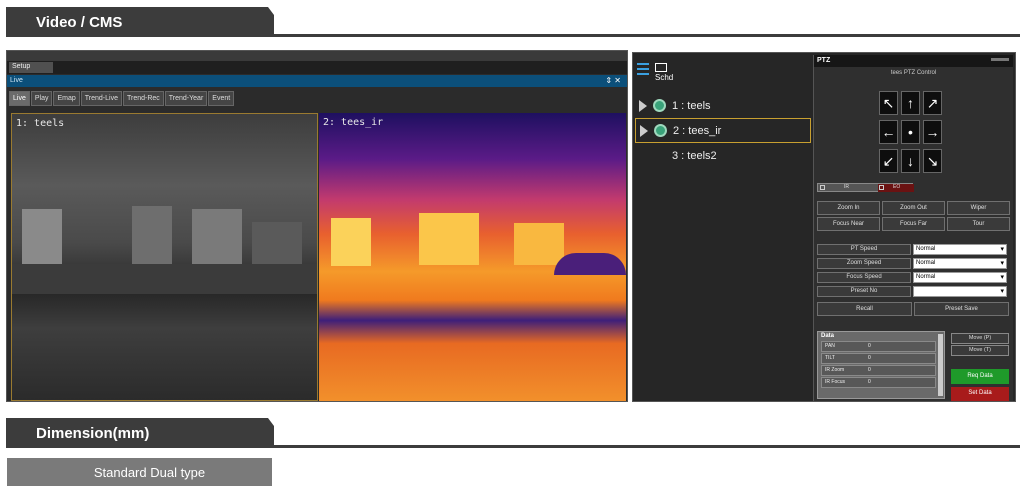 The height and width of the screenshot is (491, 1024). What do you see at coordinates (888, 103) in the screenshot?
I see `arrow-up-left-icon: ↖` at bounding box center [888, 103].